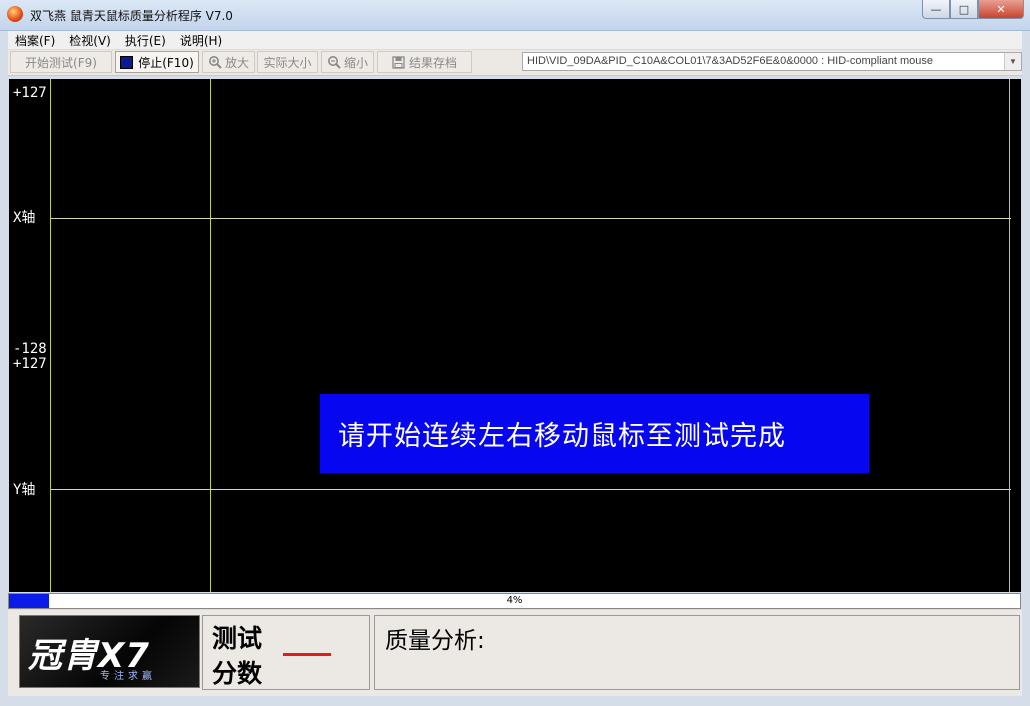 The height and width of the screenshot is (706, 1030). What do you see at coordinates (109, 651) in the screenshot?
I see `brand-logo: 冠胄X7 专注求赢` at bounding box center [109, 651].